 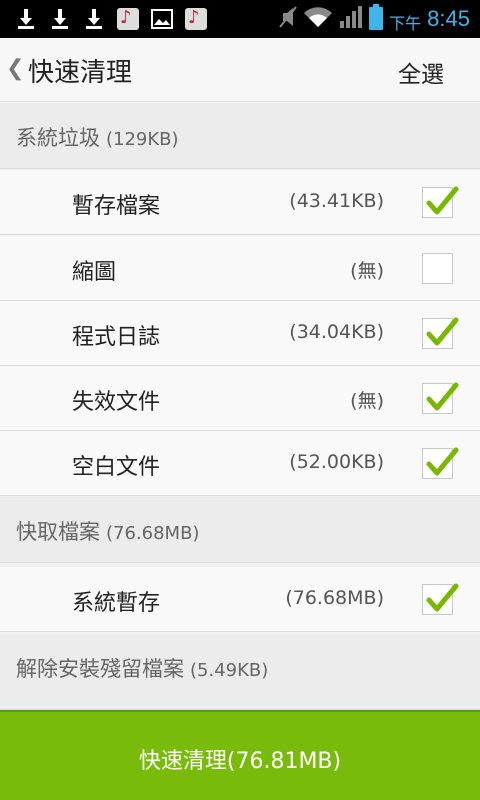 What do you see at coordinates (336, 462) in the screenshot?
I see `item-size: (52.00KB)` at bounding box center [336, 462].